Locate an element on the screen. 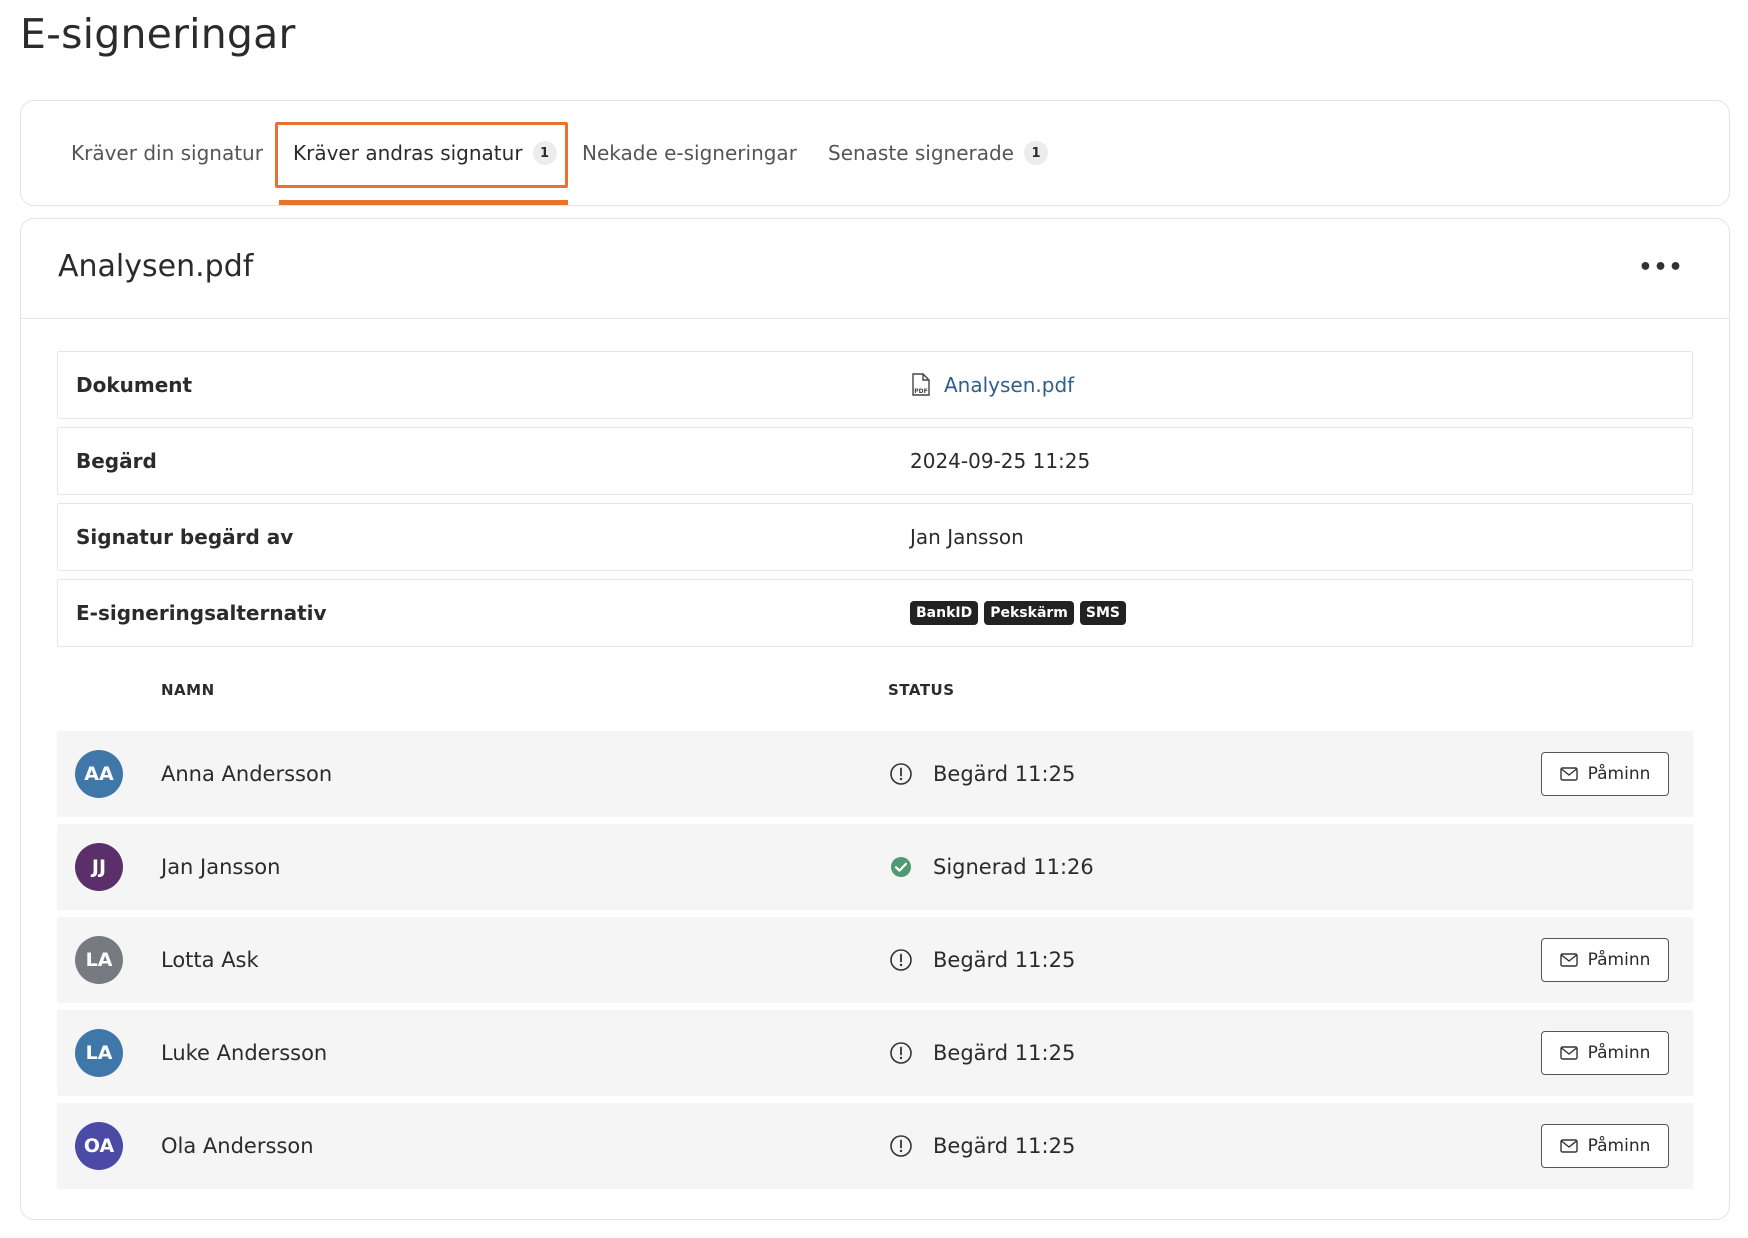  signer-row: LA Lotta Ask Begärd 11:25 Påminn is located at coordinates (875, 960).